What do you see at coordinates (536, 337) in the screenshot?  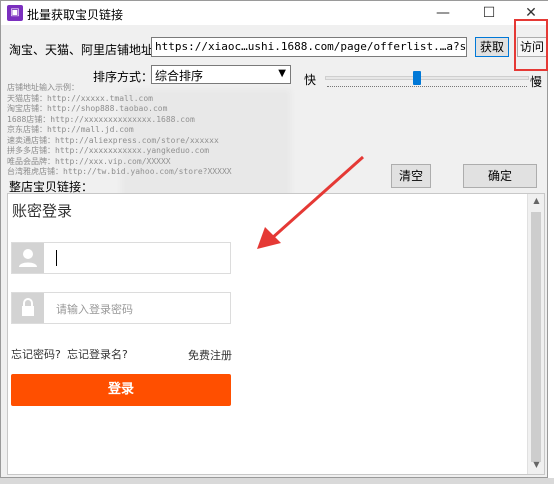 I see `scrollbar-thumb` at bounding box center [536, 337].